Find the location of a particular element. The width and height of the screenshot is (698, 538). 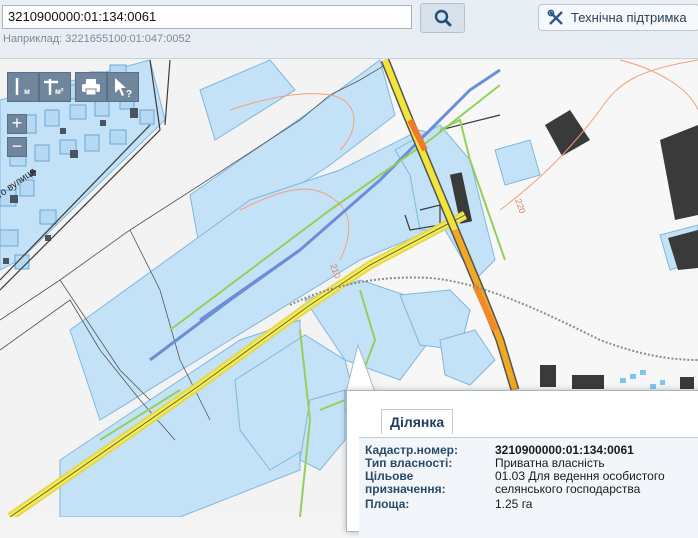

search-icon is located at coordinates (442, 18).